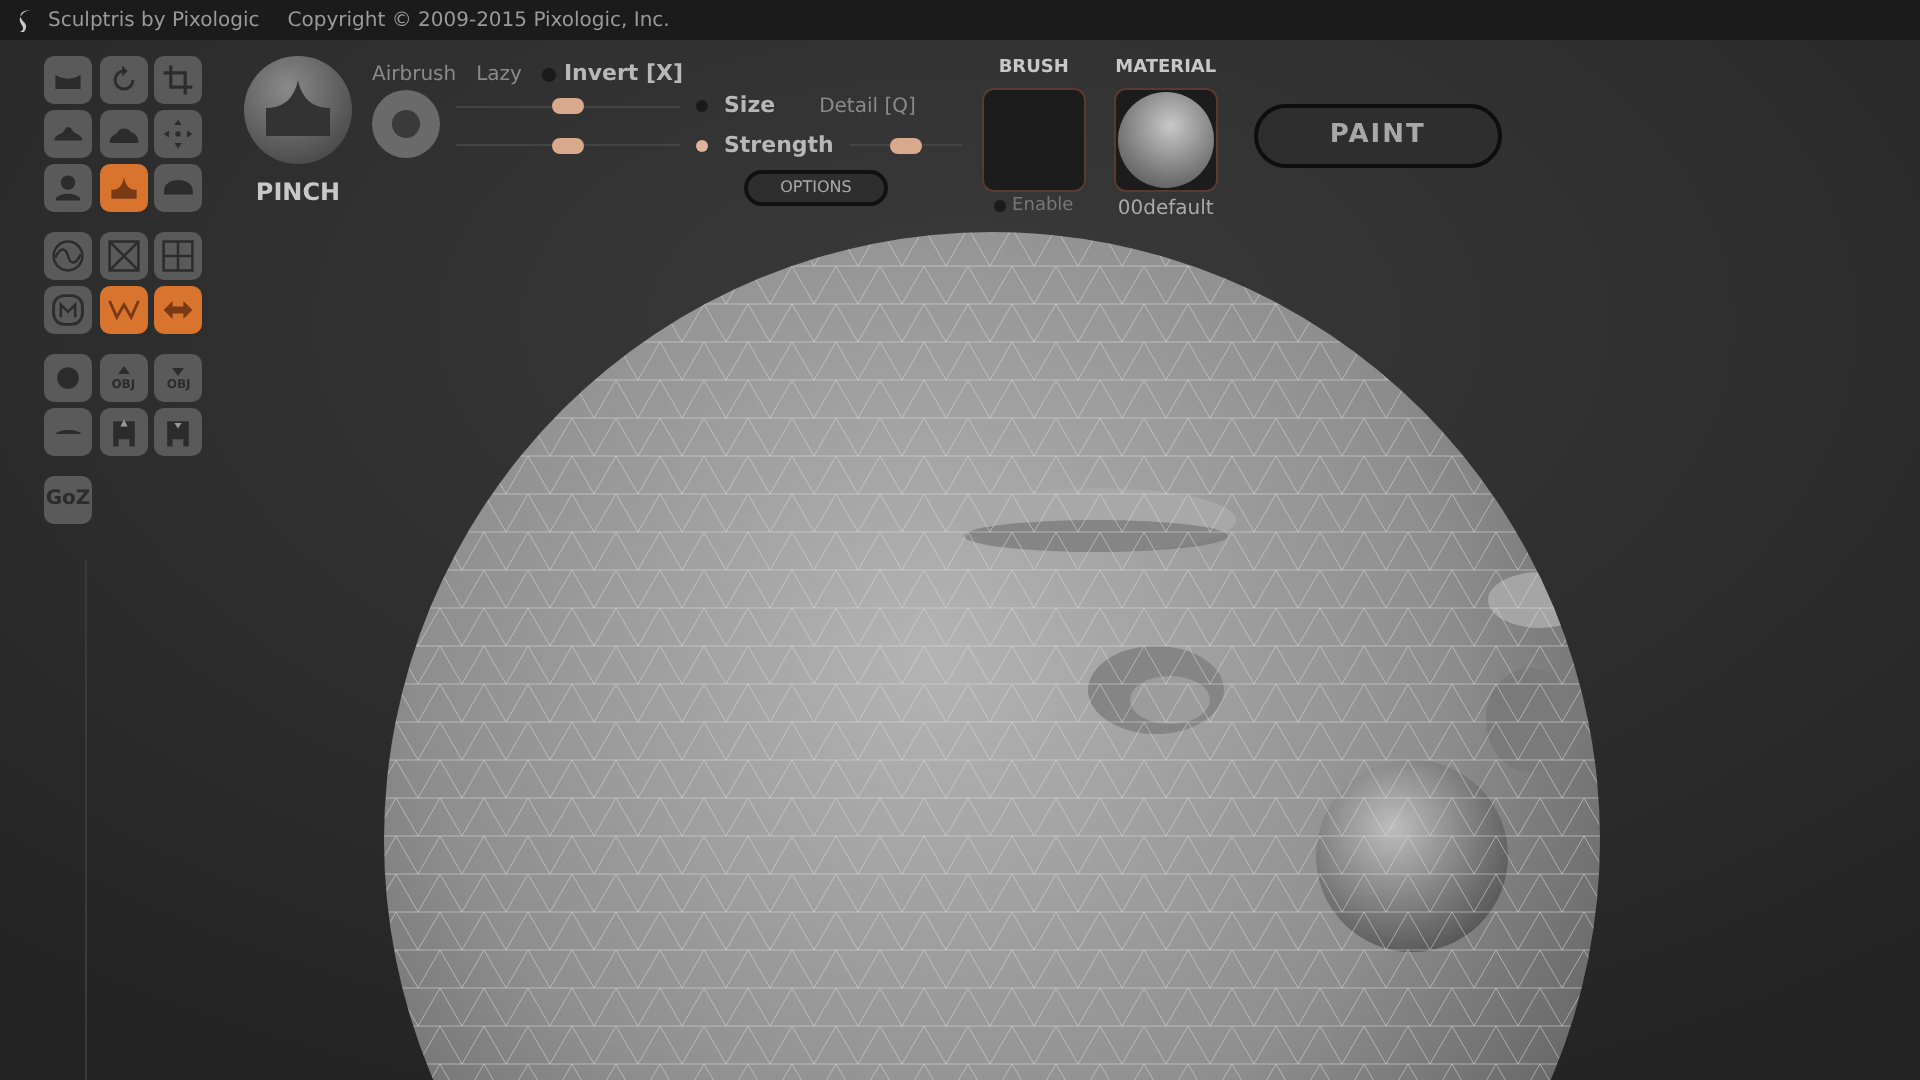  I want to click on window-title: Sculptris by Pixologic, so click(154, 21).